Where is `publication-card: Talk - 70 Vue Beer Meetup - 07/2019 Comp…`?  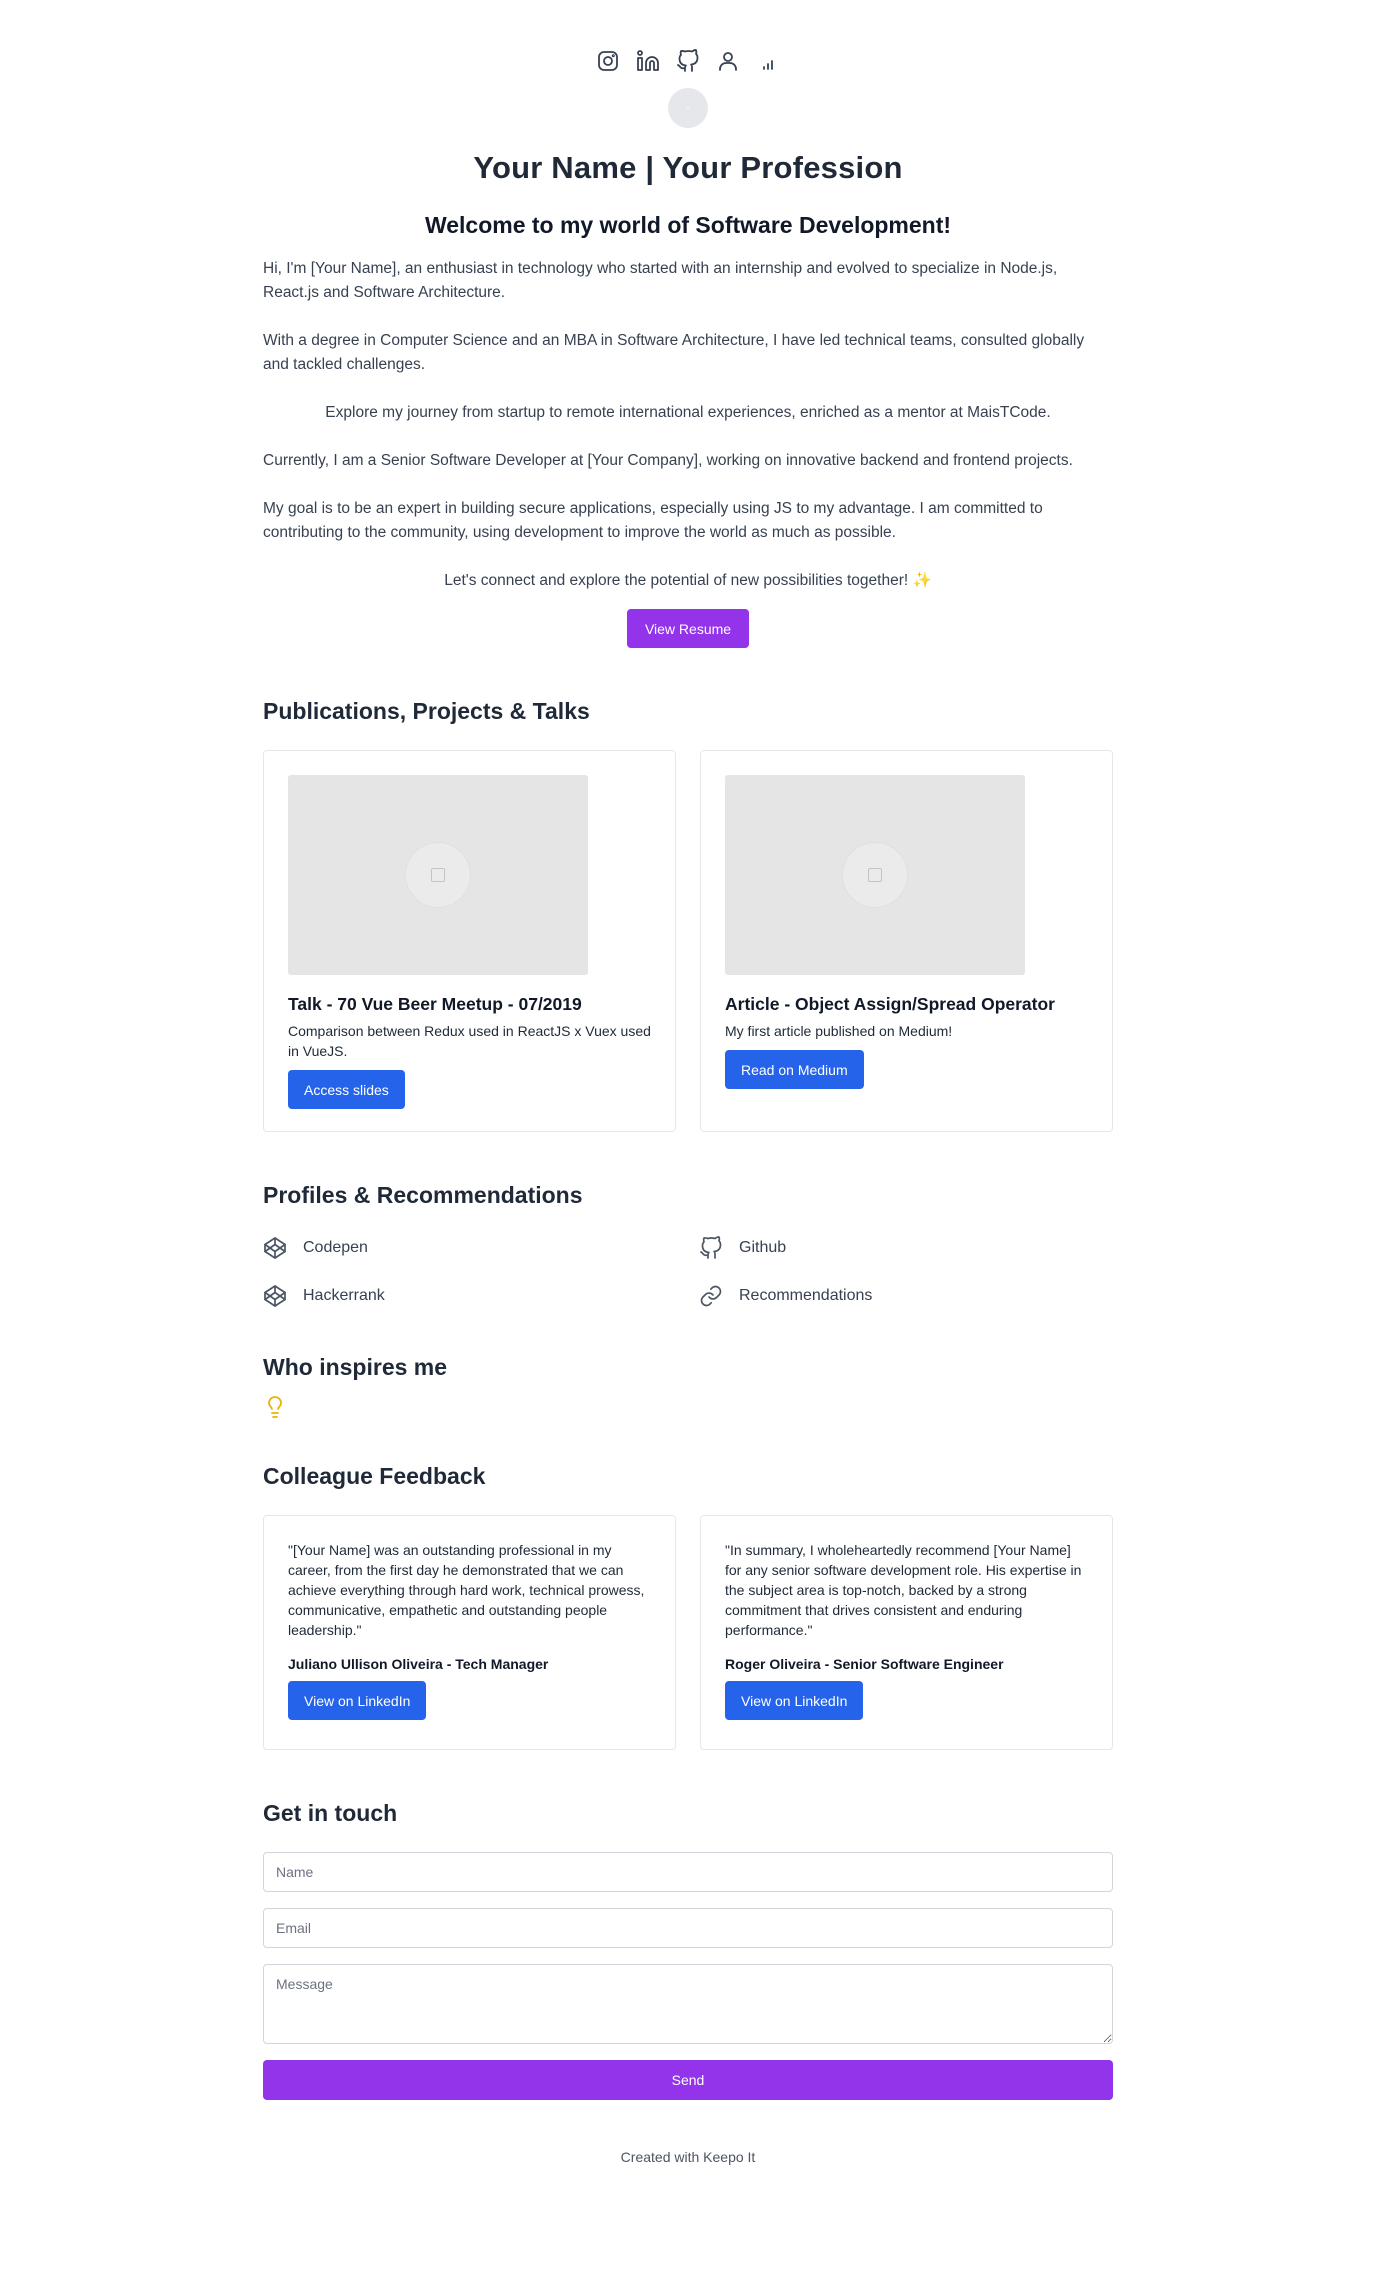
publication-card: Talk - 70 Vue Beer Meetup - 07/2019 Comp… is located at coordinates (469, 941).